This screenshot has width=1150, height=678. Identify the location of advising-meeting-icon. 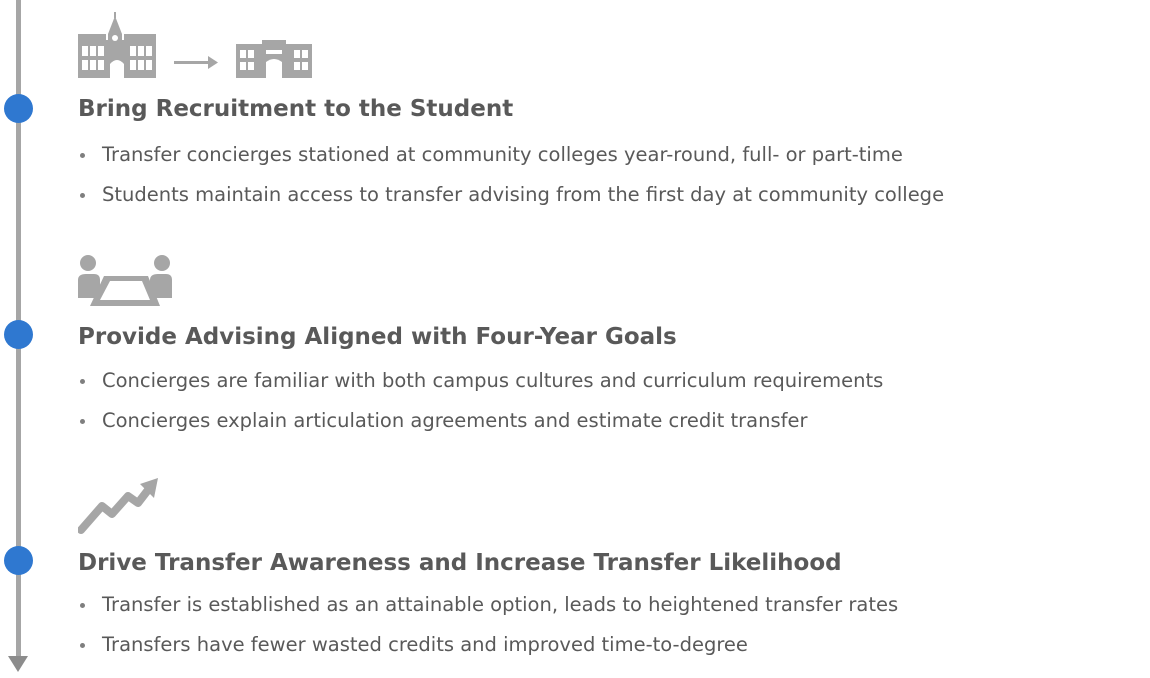
(125, 280).